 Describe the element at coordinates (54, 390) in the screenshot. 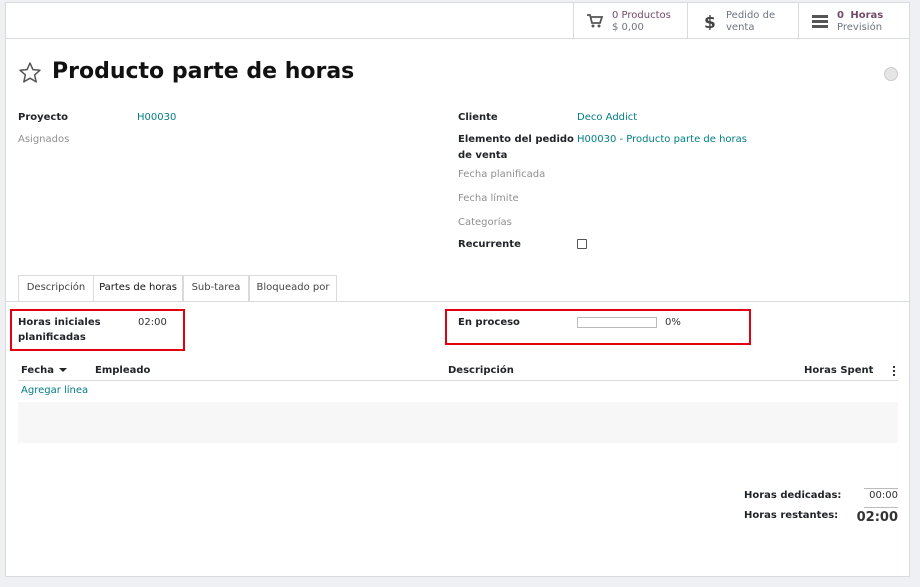

I see `add-line-link: Agregar línea` at that location.